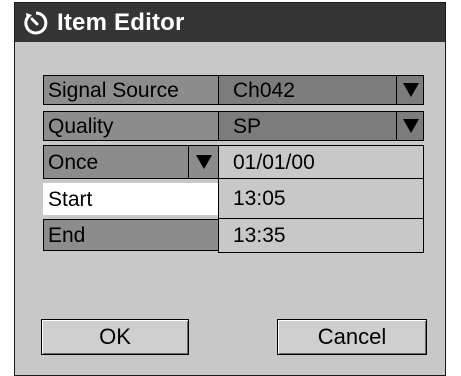 The height and width of the screenshot is (376, 461). What do you see at coordinates (259, 198) in the screenshot?
I see `start-time-value: 13:05` at bounding box center [259, 198].